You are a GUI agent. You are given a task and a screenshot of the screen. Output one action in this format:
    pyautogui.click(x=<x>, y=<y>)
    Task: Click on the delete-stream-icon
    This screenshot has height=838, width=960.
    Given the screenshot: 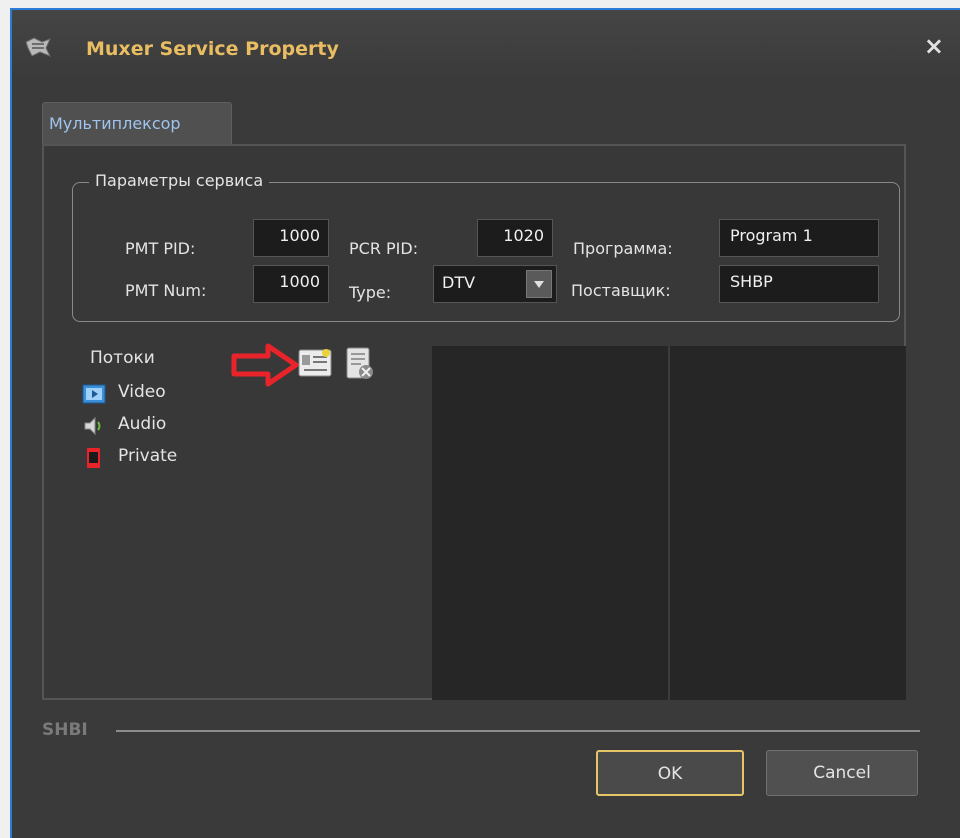 What is the action you would take?
    pyautogui.click(x=359, y=363)
    